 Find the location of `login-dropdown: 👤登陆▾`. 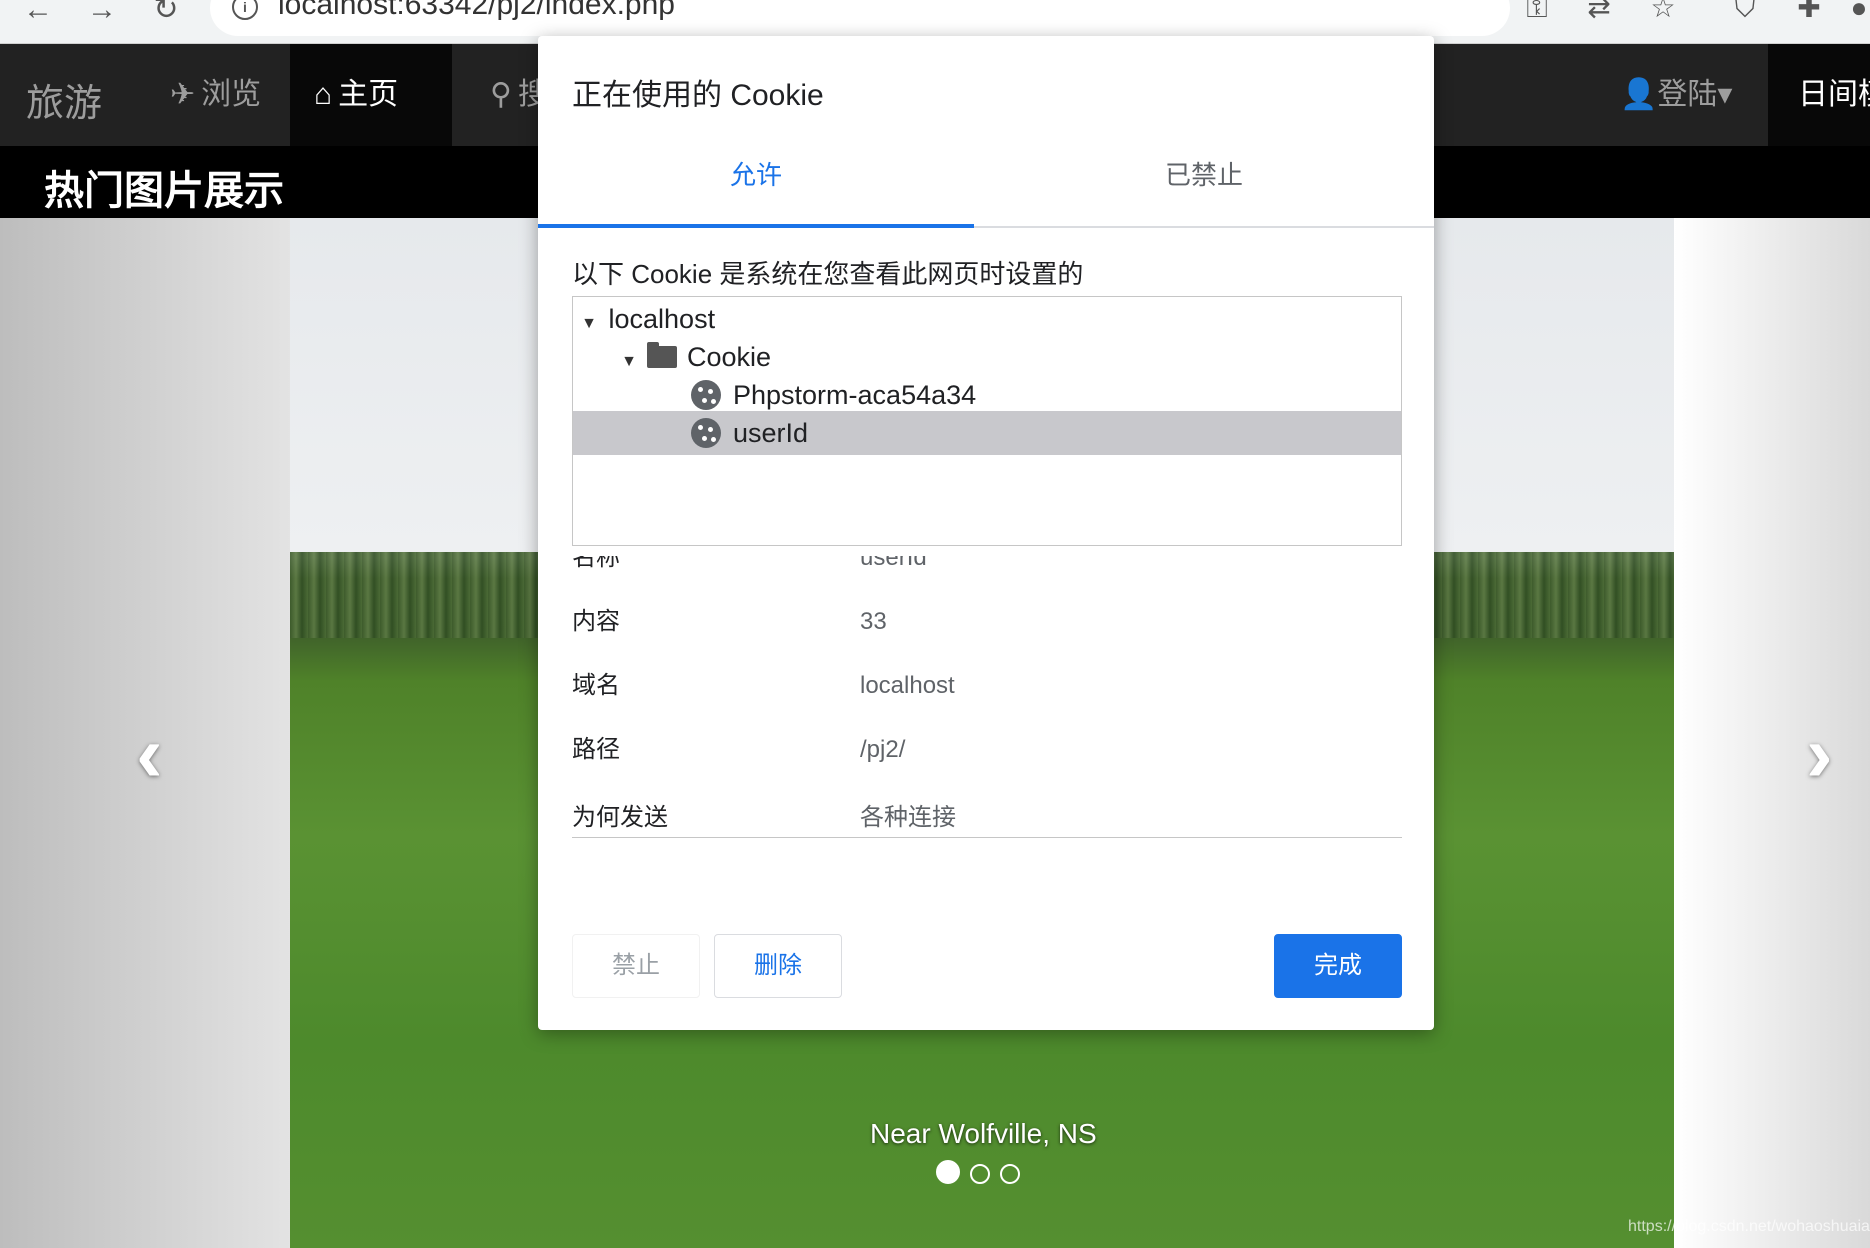

login-dropdown: 👤登陆▾ is located at coordinates (1676, 95).